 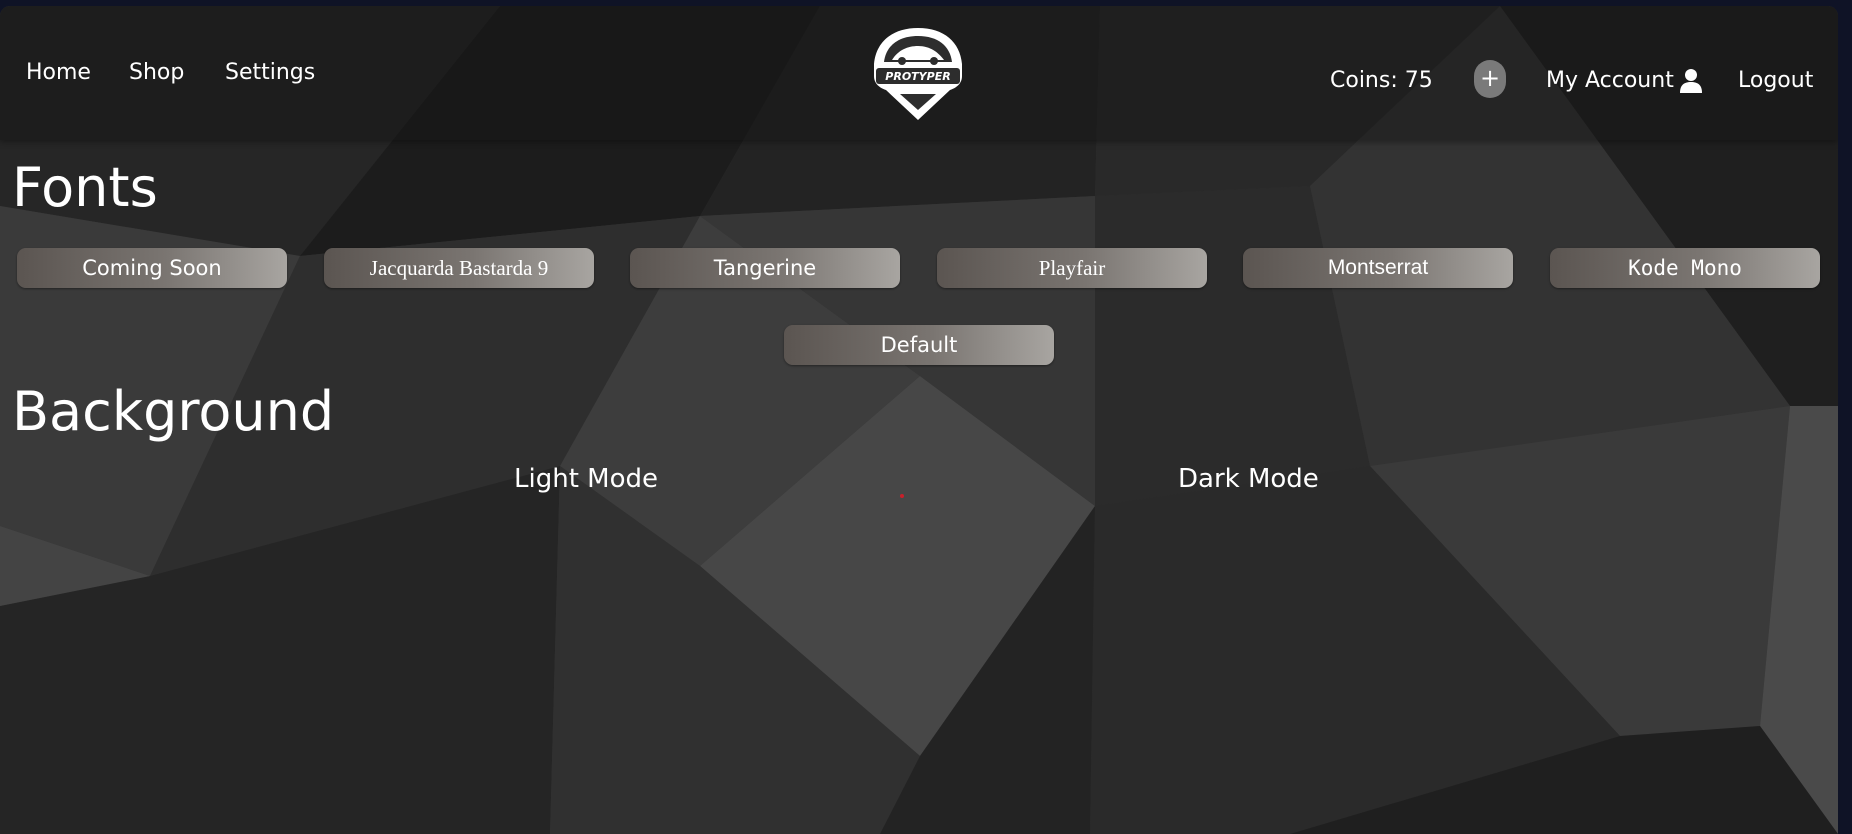 I want to click on nav-shop-link: Shop, so click(x=156, y=72).